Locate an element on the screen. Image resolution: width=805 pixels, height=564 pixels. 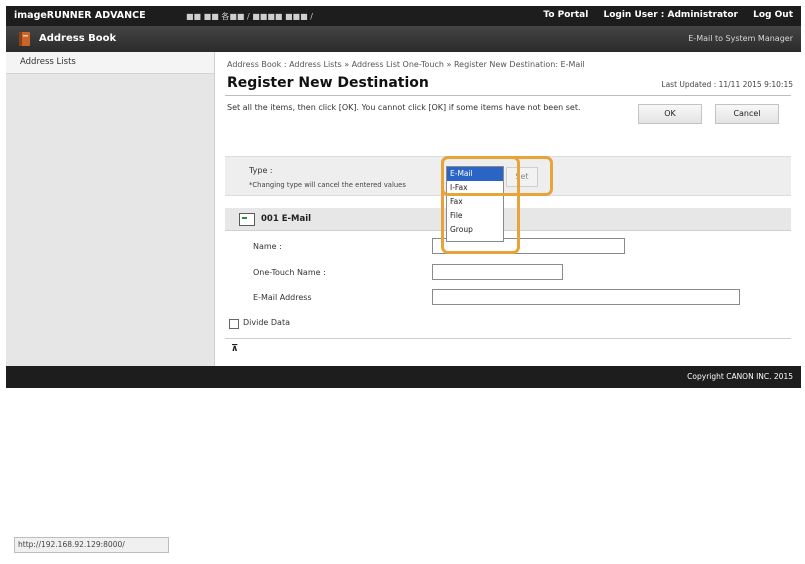
onetouch-name-label: One-Touch Name : is located at coordinates (289, 272).